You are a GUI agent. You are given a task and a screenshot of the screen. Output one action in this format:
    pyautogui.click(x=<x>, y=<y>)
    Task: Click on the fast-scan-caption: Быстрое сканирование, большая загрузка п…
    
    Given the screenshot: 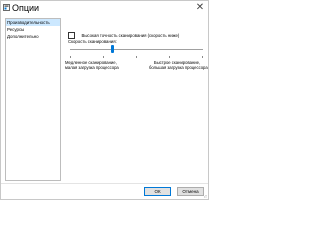 What is the action you would take?
    pyautogui.click(x=178, y=65)
    